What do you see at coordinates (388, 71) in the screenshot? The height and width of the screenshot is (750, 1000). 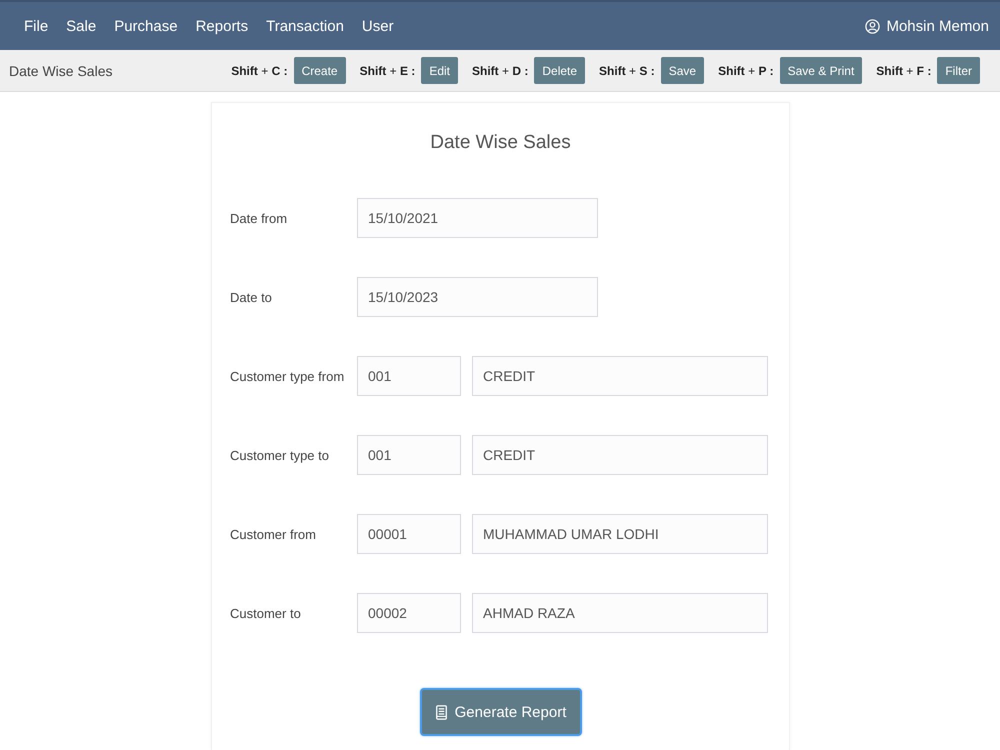 I see `shortcut-label: Shift + E :` at bounding box center [388, 71].